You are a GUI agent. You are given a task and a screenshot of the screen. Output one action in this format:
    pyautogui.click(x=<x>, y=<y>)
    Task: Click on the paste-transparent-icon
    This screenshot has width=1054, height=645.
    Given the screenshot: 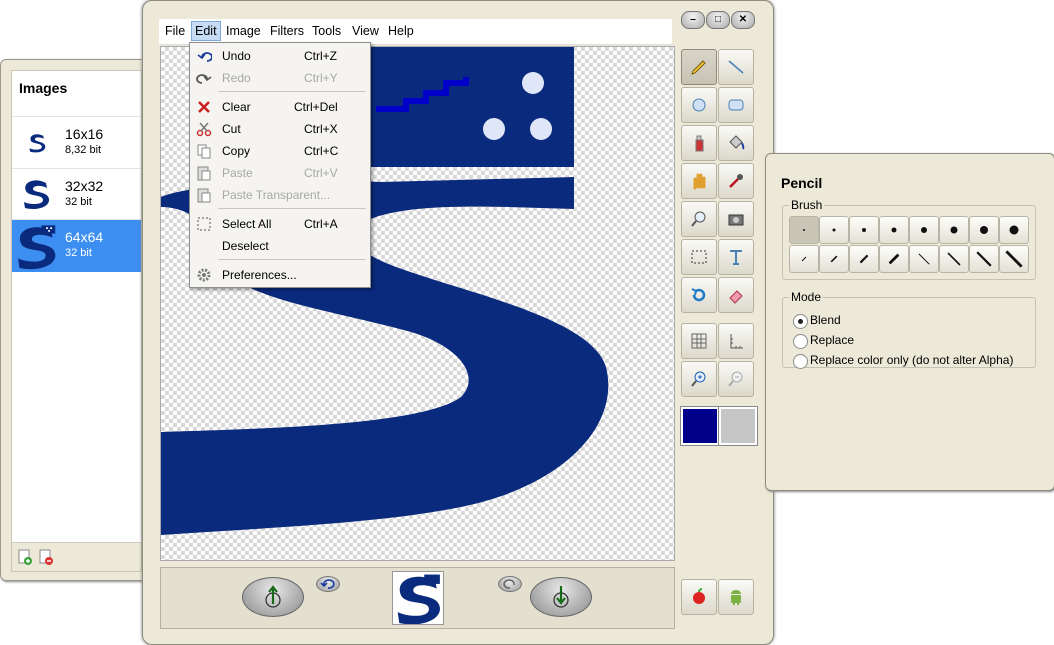 What is the action you would take?
    pyautogui.click(x=204, y=195)
    